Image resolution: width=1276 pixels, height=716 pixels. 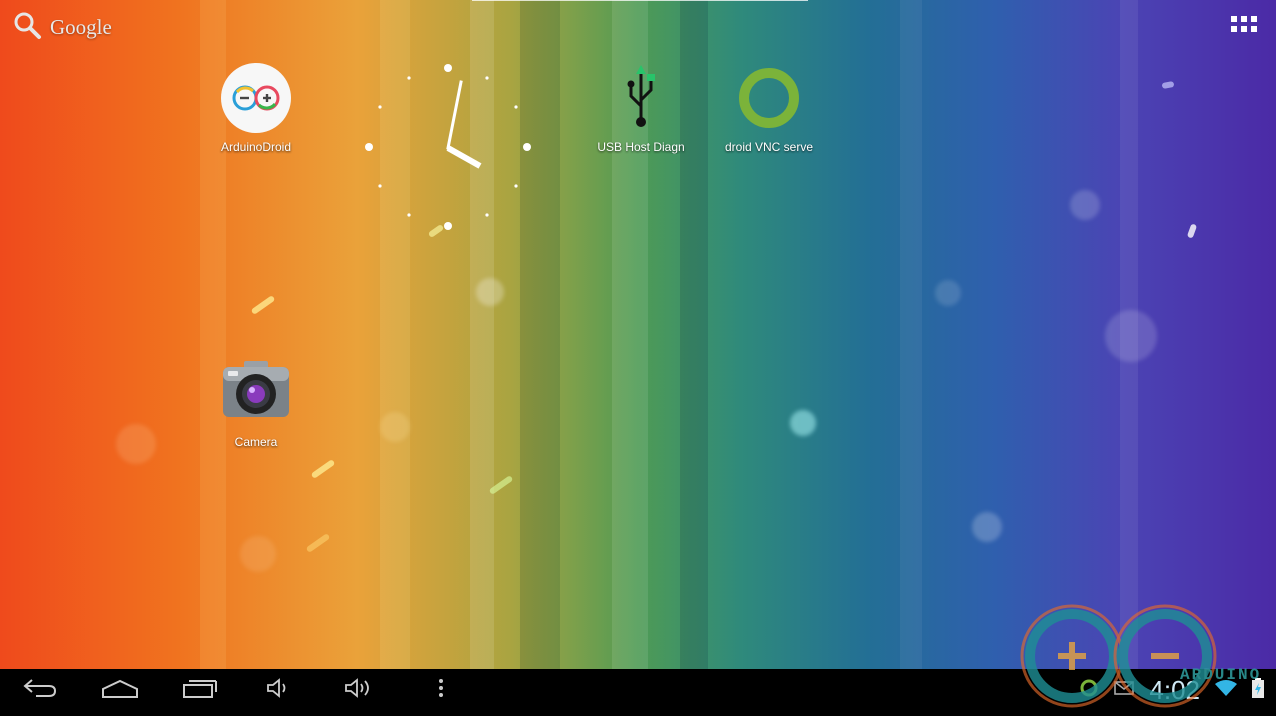 What do you see at coordinates (27, 27) in the screenshot?
I see `search-icon` at bounding box center [27, 27].